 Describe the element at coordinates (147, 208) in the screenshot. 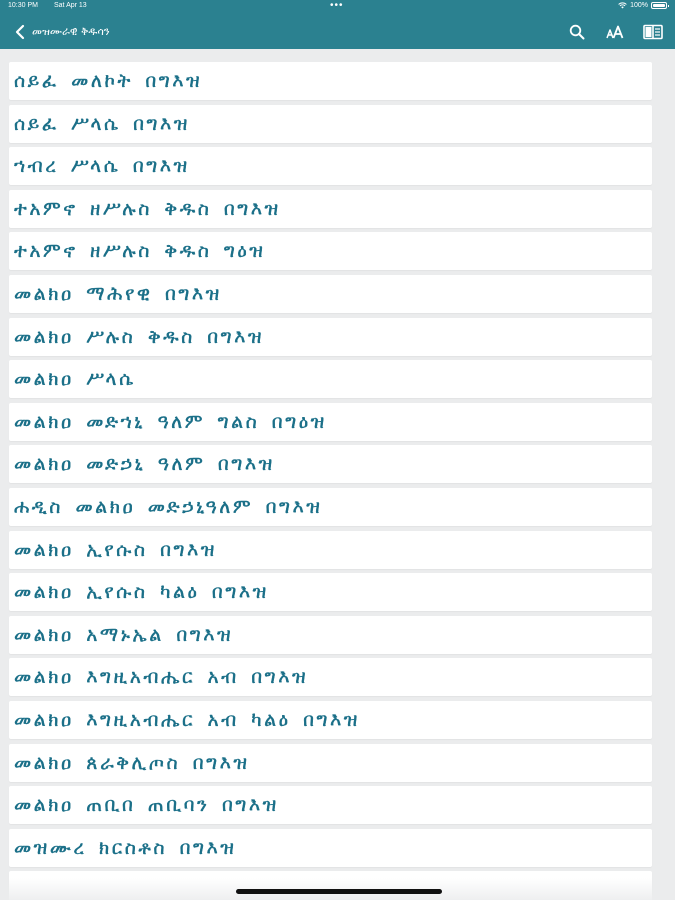

I see `list-item-label: ተአምኖ ዘሥሉስ ቅዱስ በግእዝ` at that location.